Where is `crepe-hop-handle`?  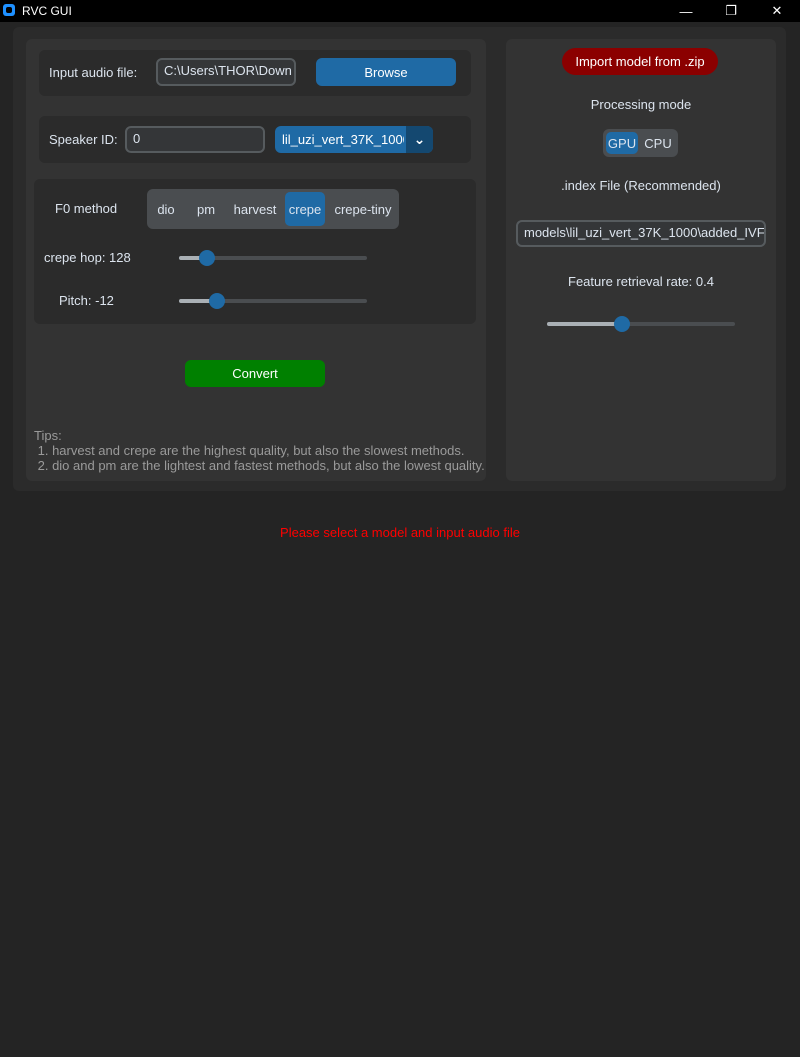
crepe-hop-handle is located at coordinates (207, 258).